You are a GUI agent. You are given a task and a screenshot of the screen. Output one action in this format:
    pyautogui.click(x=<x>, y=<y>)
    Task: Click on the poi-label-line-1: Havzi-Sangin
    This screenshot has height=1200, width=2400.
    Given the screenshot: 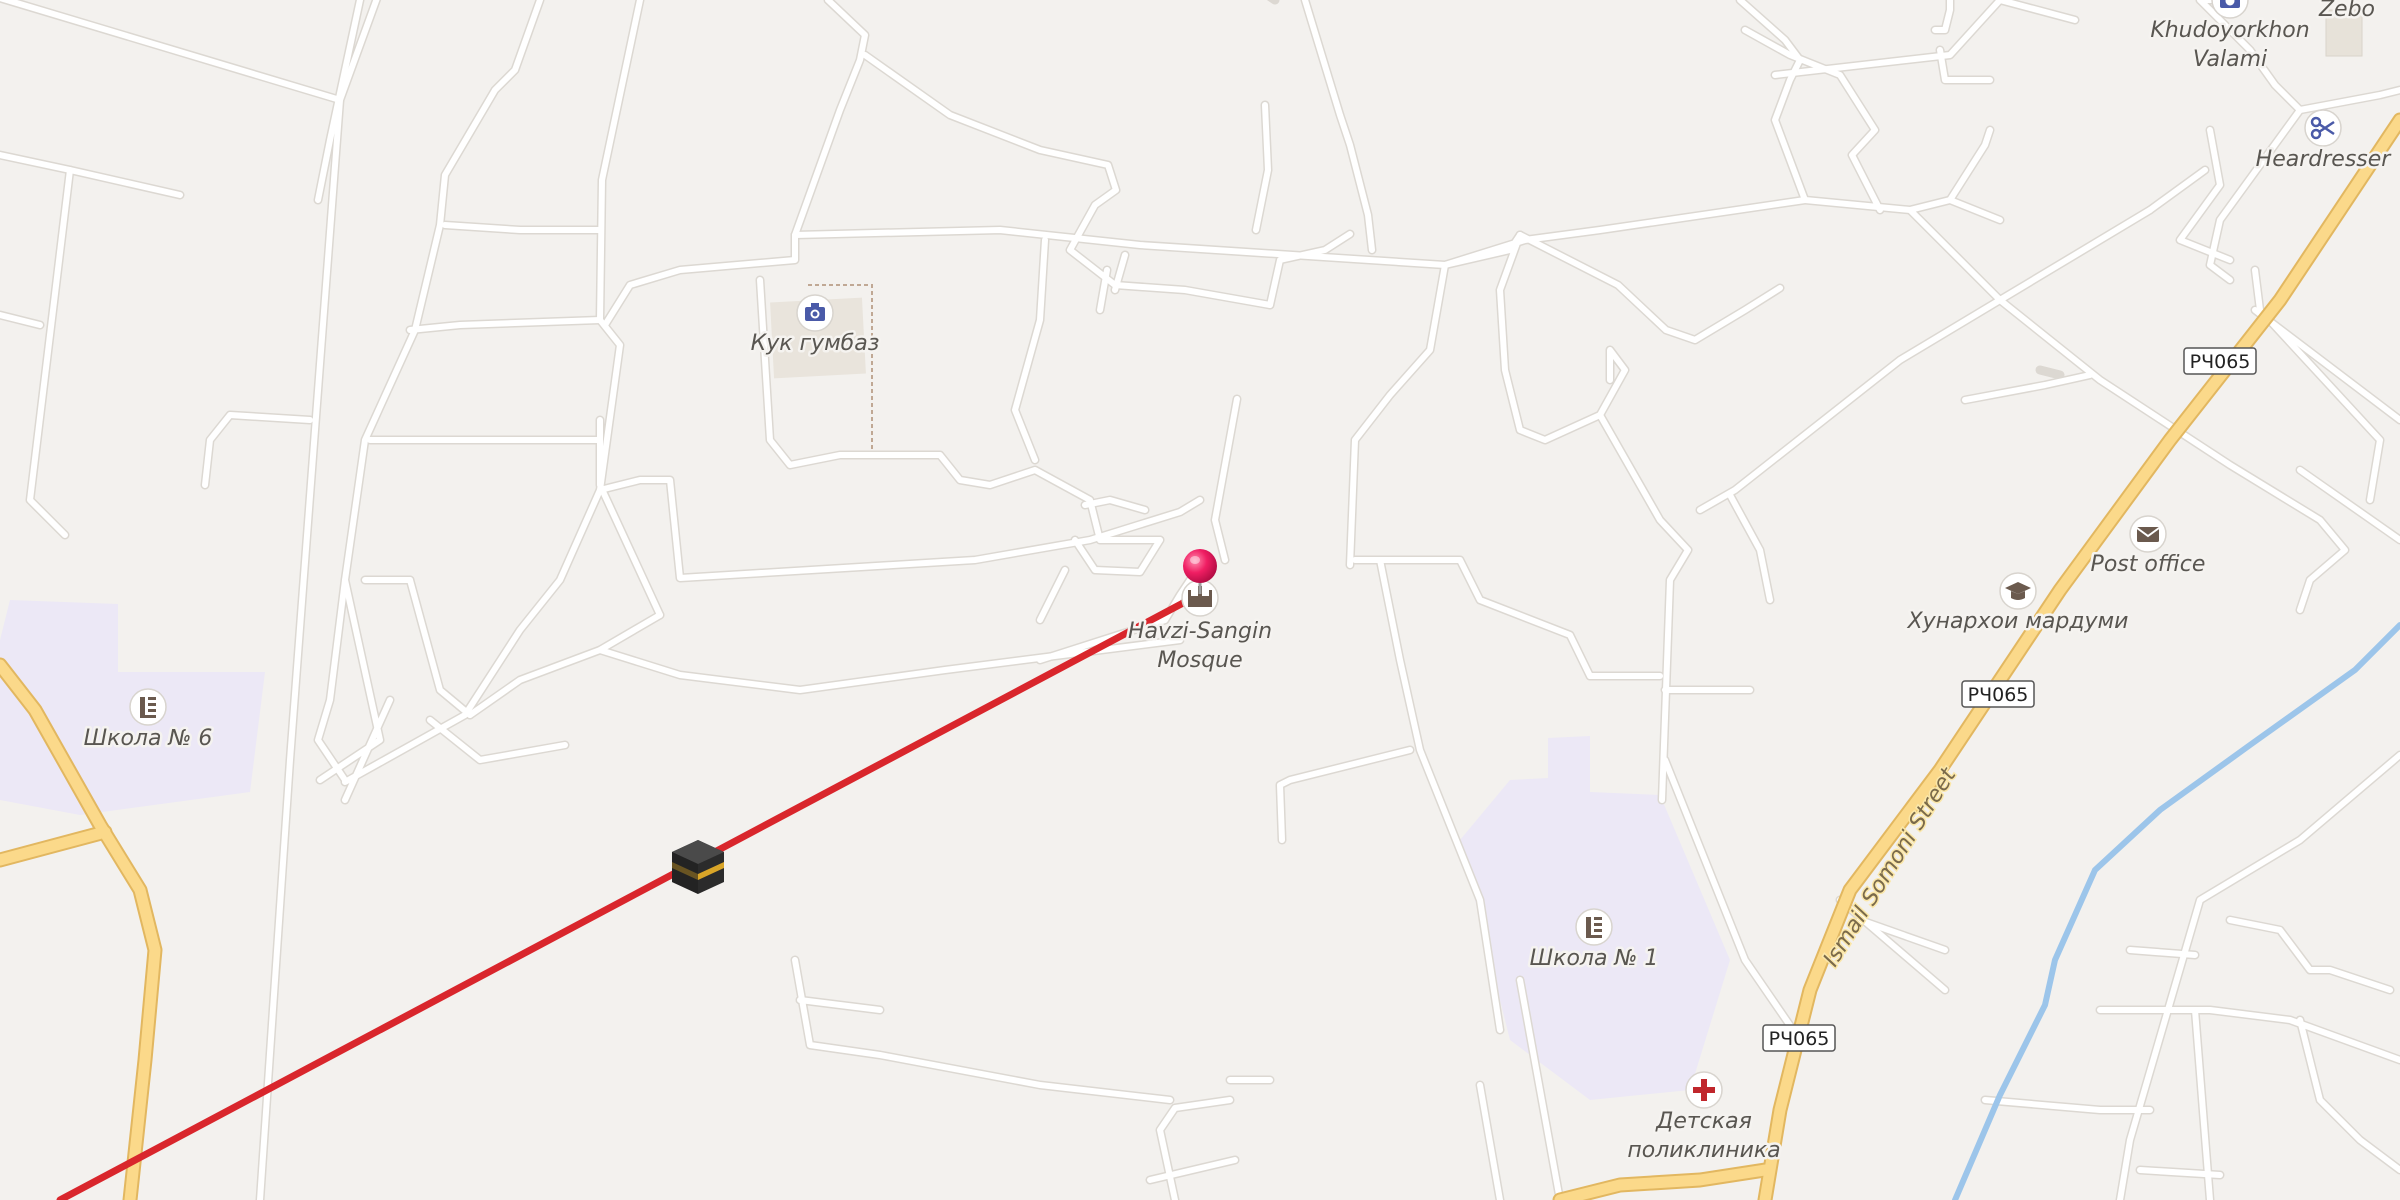 What is the action you would take?
    pyautogui.click(x=1200, y=631)
    